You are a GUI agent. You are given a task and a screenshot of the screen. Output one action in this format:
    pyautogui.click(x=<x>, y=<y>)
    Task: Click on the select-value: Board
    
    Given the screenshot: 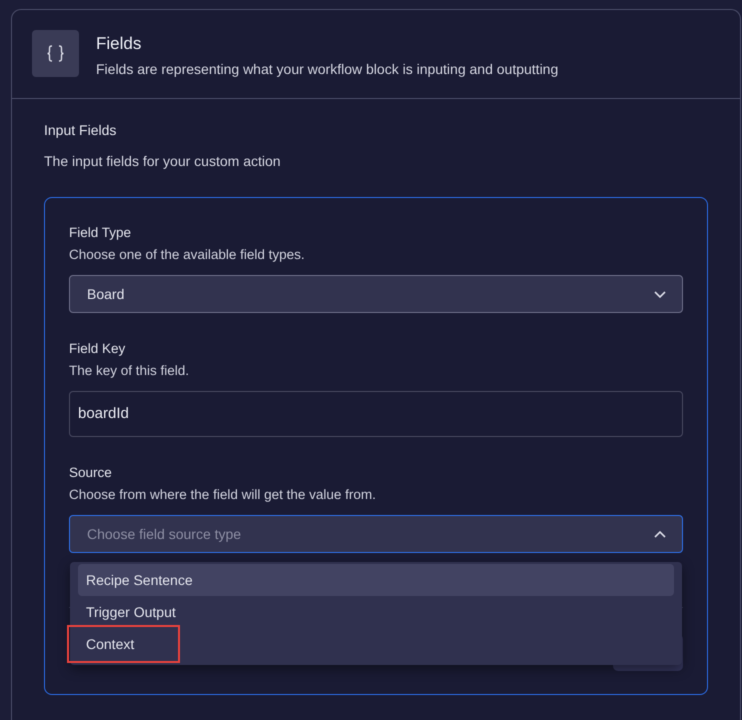 What is the action you would take?
    pyautogui.click(x=105, y=294)
    